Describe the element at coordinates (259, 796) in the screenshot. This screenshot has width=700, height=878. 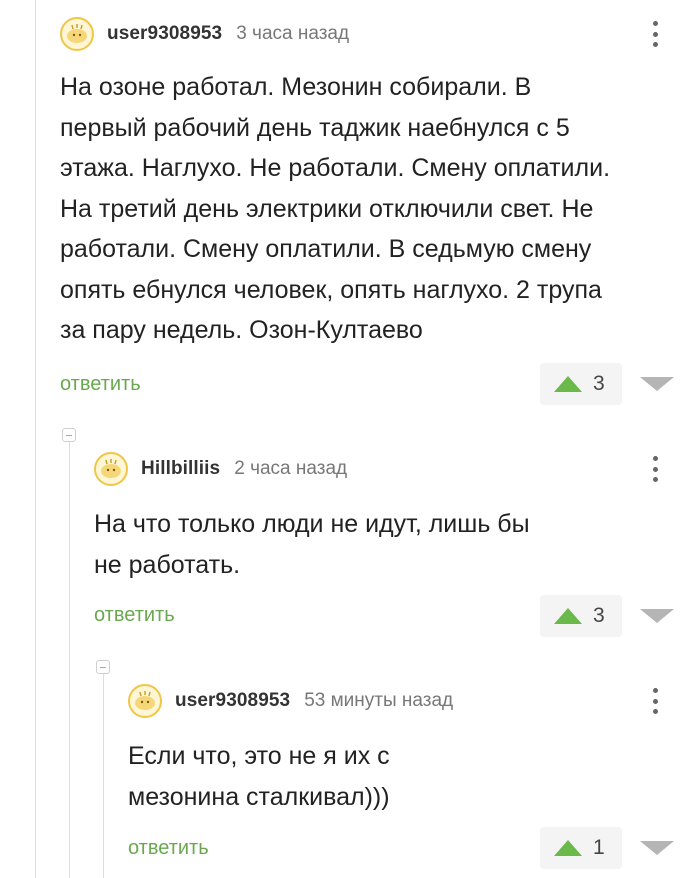
I see `comment-line: мезонина сталкивал)))` at that location.